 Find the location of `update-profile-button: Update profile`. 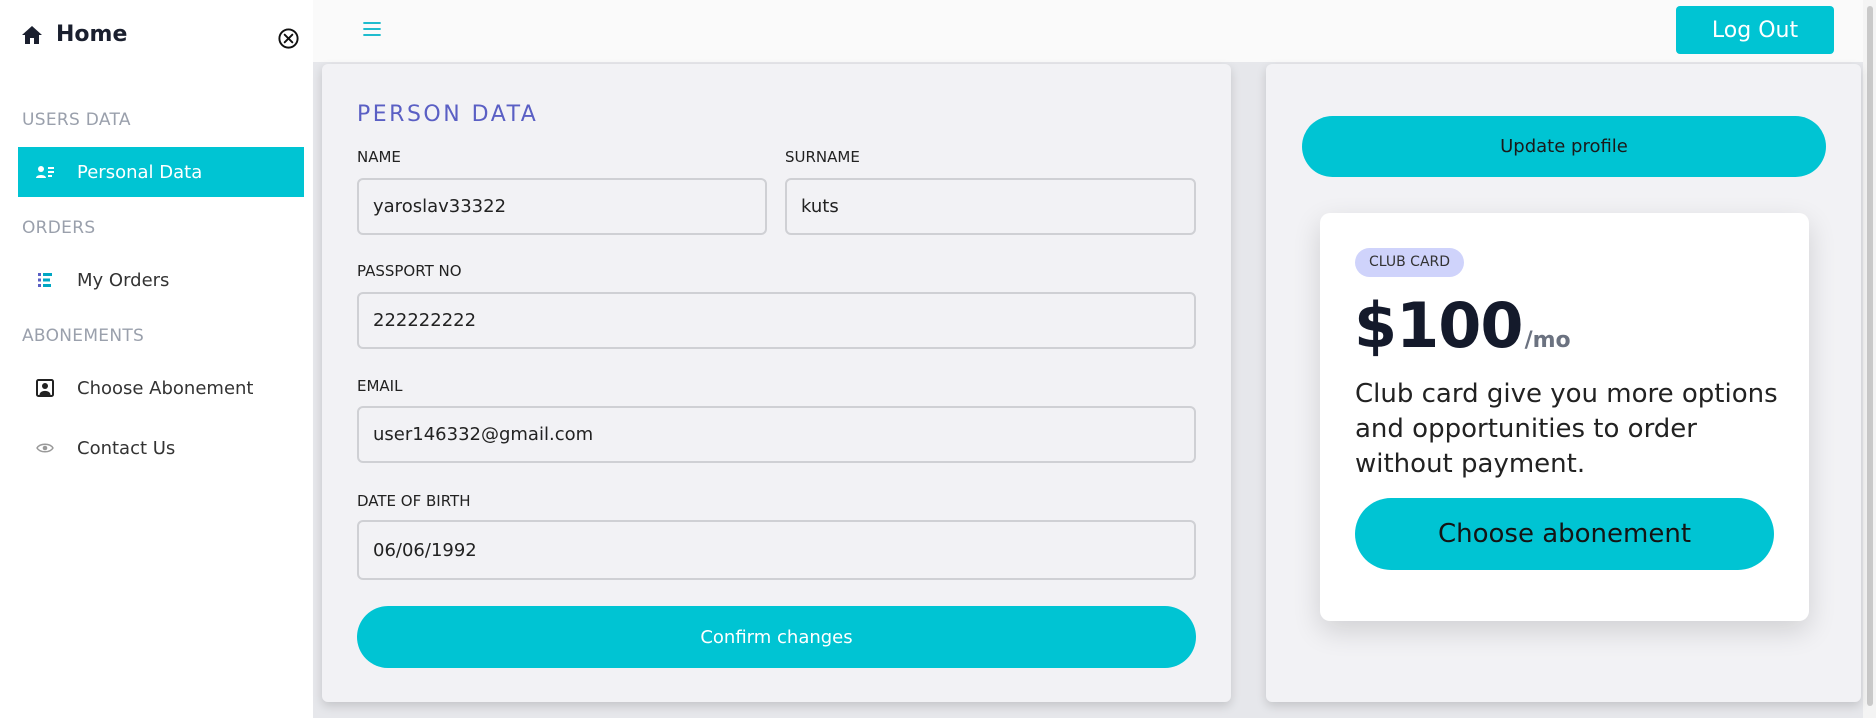

update-profile-button: Update profile is located at coordinates (1564, 146).